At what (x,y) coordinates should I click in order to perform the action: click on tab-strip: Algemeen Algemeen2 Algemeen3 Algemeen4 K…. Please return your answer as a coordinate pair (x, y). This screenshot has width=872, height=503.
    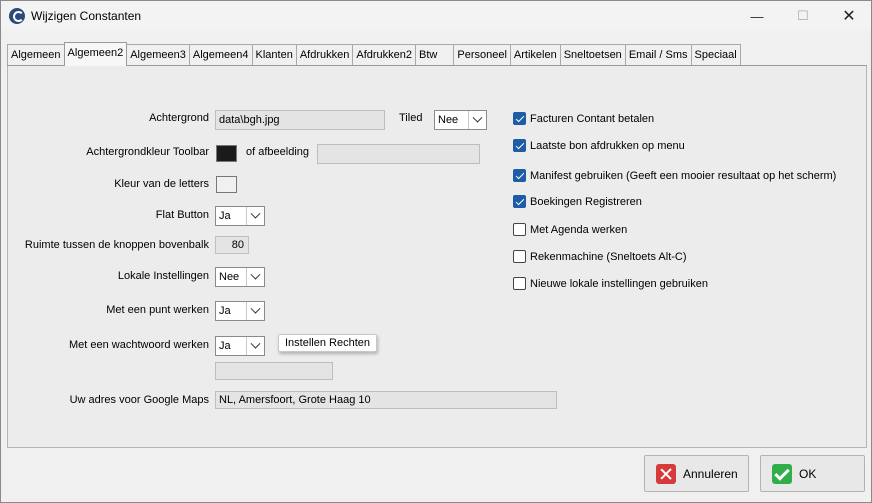
    Looking at the image, I should click on (374, 54).